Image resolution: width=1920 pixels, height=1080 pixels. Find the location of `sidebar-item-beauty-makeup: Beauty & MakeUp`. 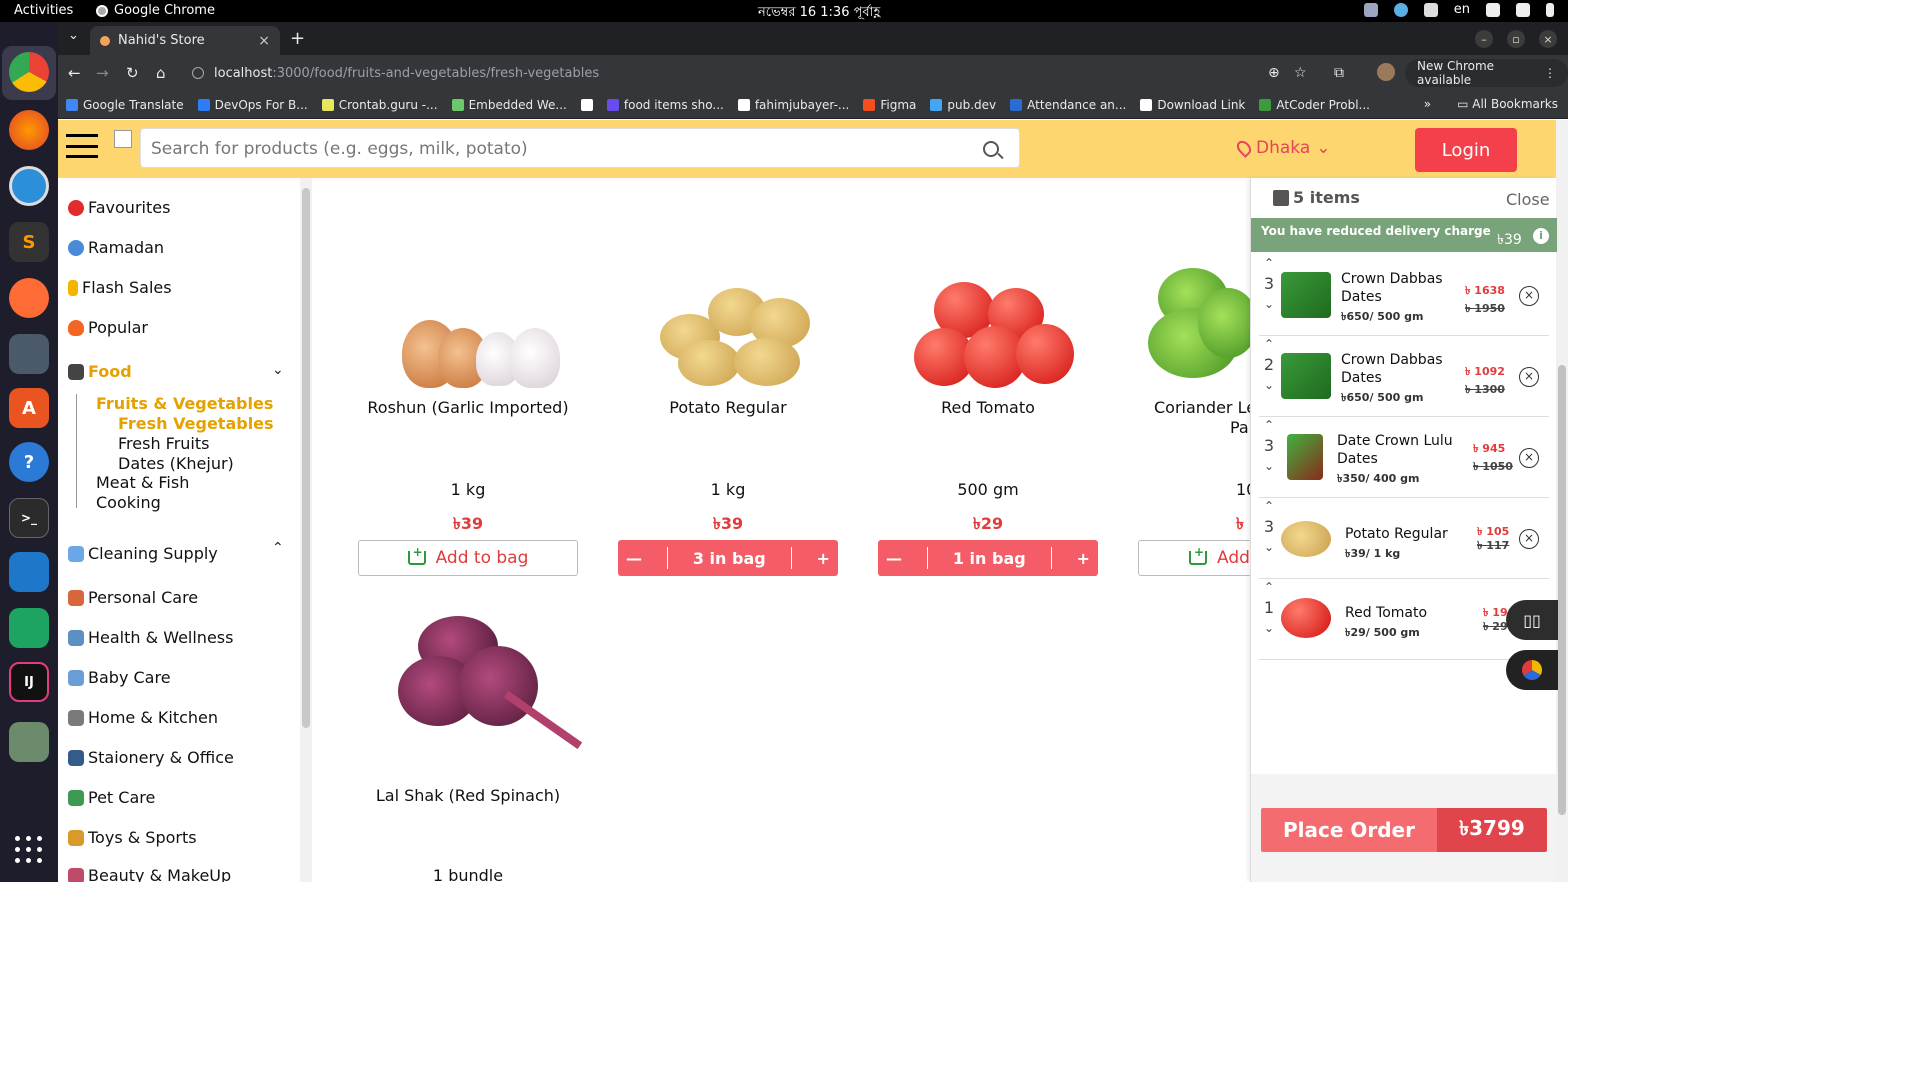

sidebar-item-beauty-makeup: Beauty & MakeUp is located at coordinates (149, 874).